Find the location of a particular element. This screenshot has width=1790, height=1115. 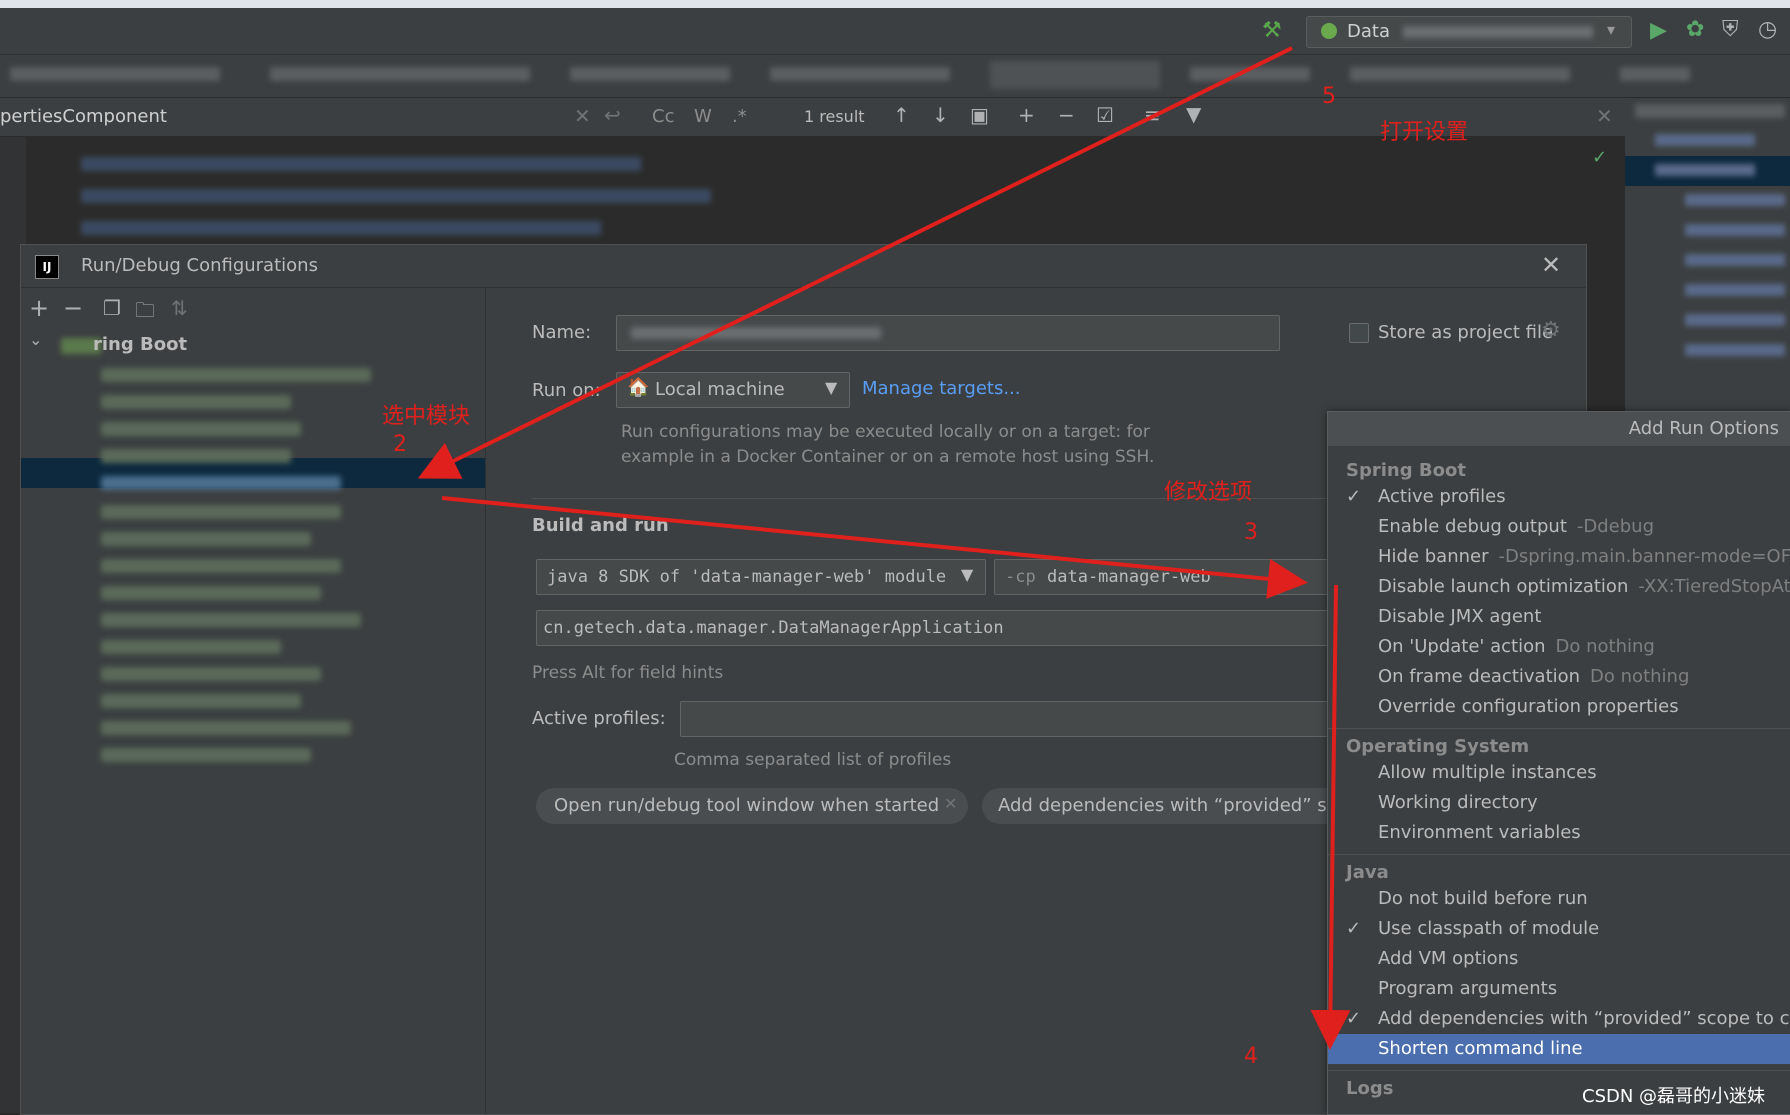

annotation-select-module: 选中模块 is located at coordinates (426, 416).